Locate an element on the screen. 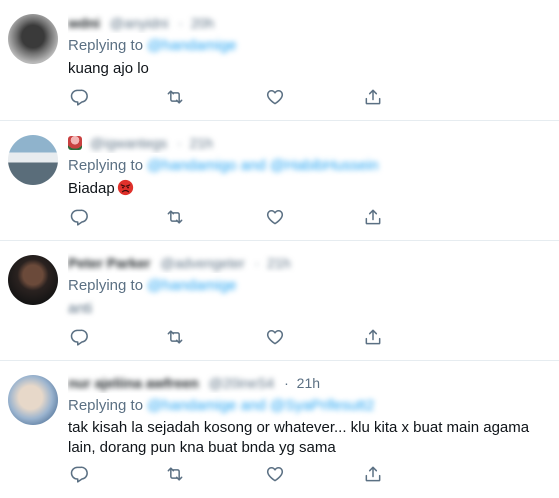  tweet-header: wdni @anyidni · 20h is located at coordinates (311, 23).